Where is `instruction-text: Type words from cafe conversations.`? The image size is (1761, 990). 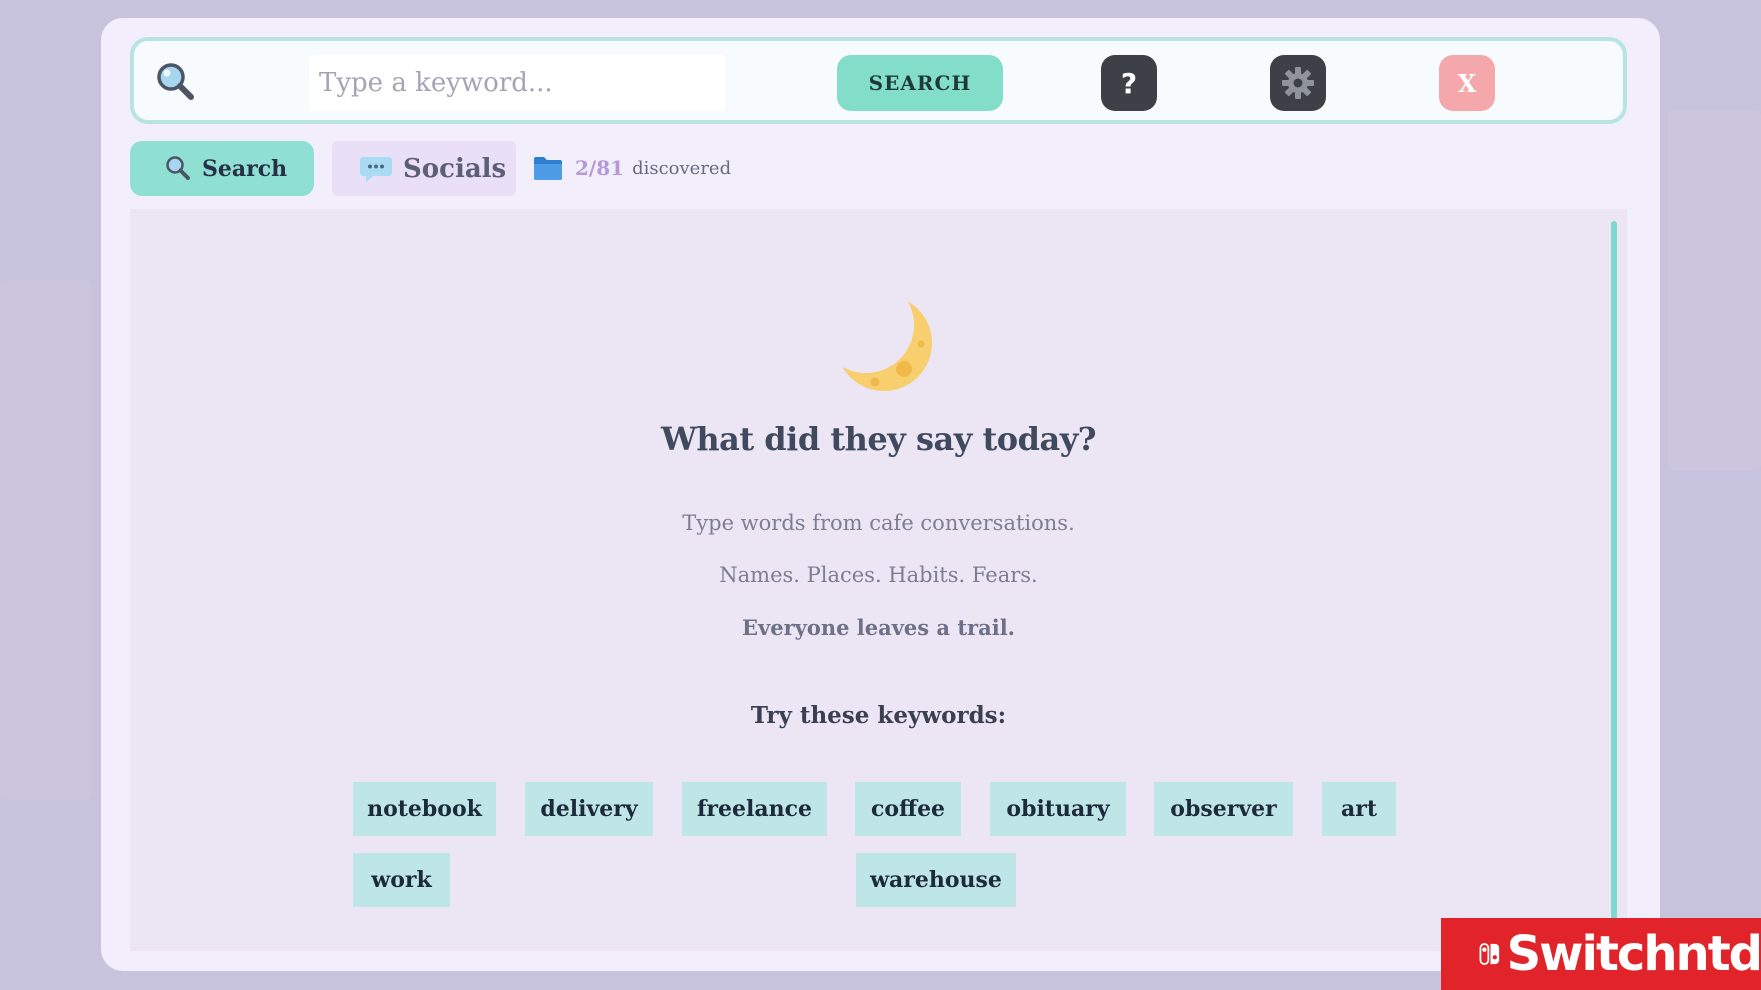 instruction-text: Type words from cafe conversations. is located at coordinates (878, 523).